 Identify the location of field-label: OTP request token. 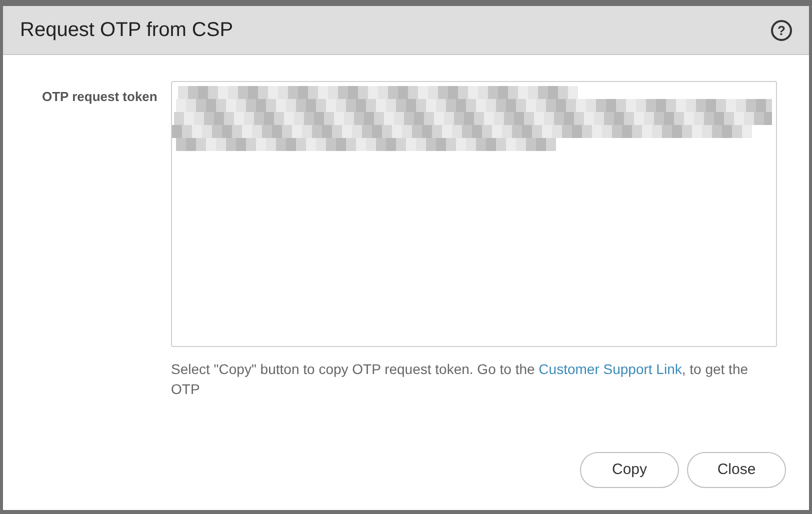
(100, 97).